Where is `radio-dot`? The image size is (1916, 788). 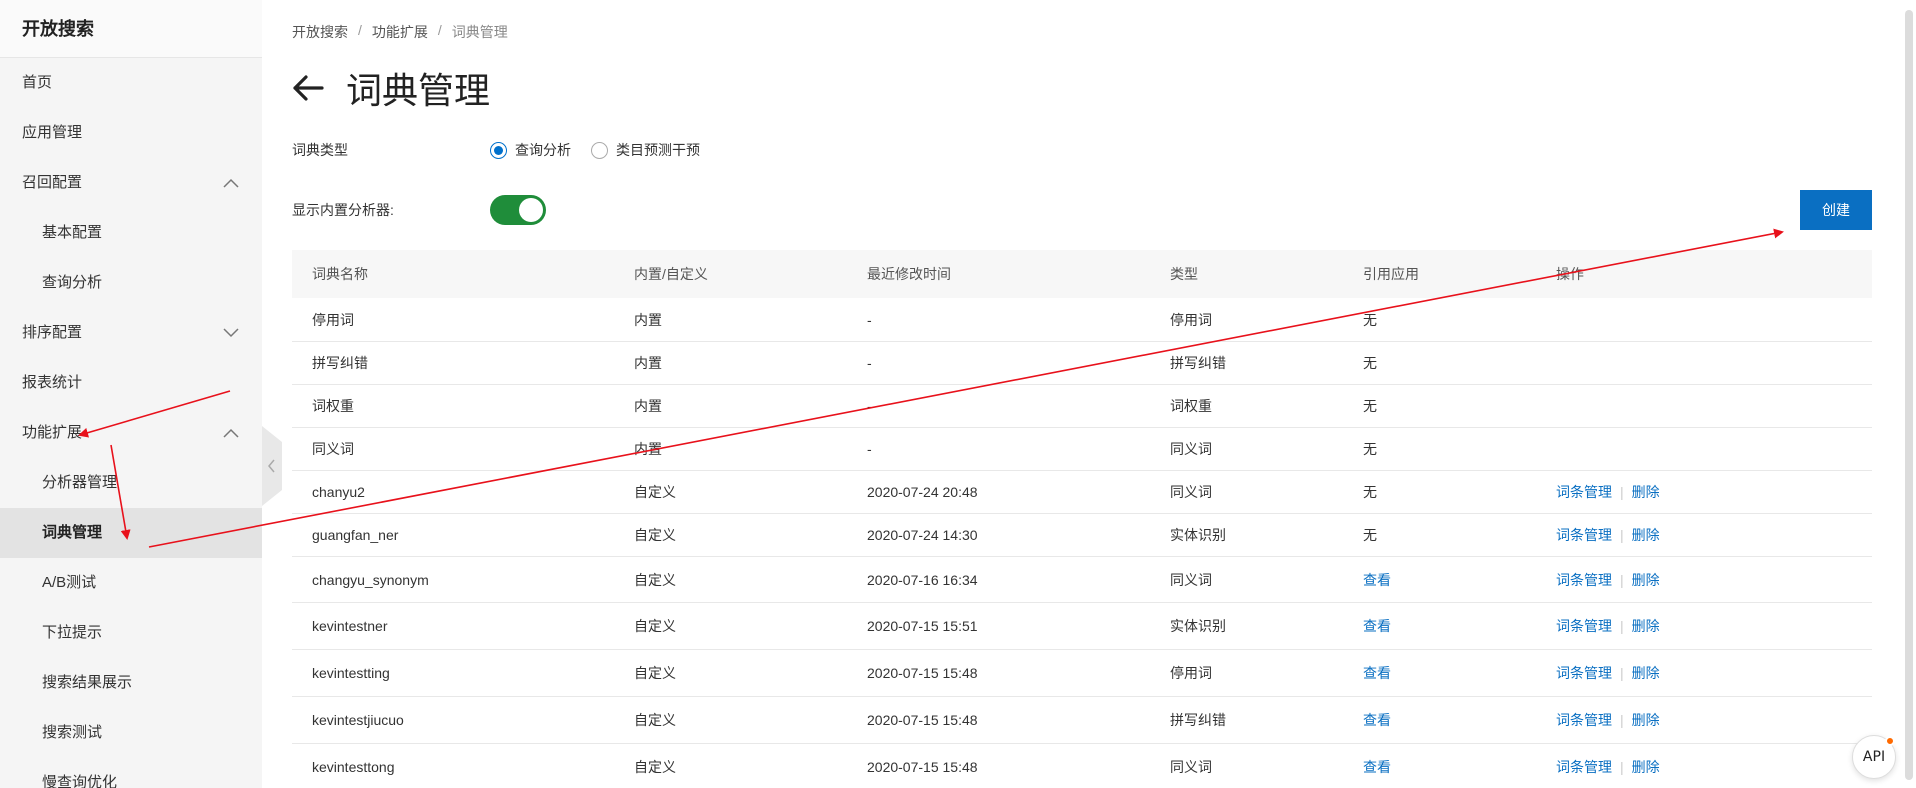
radio-dot is located at coordinates (599, 150).